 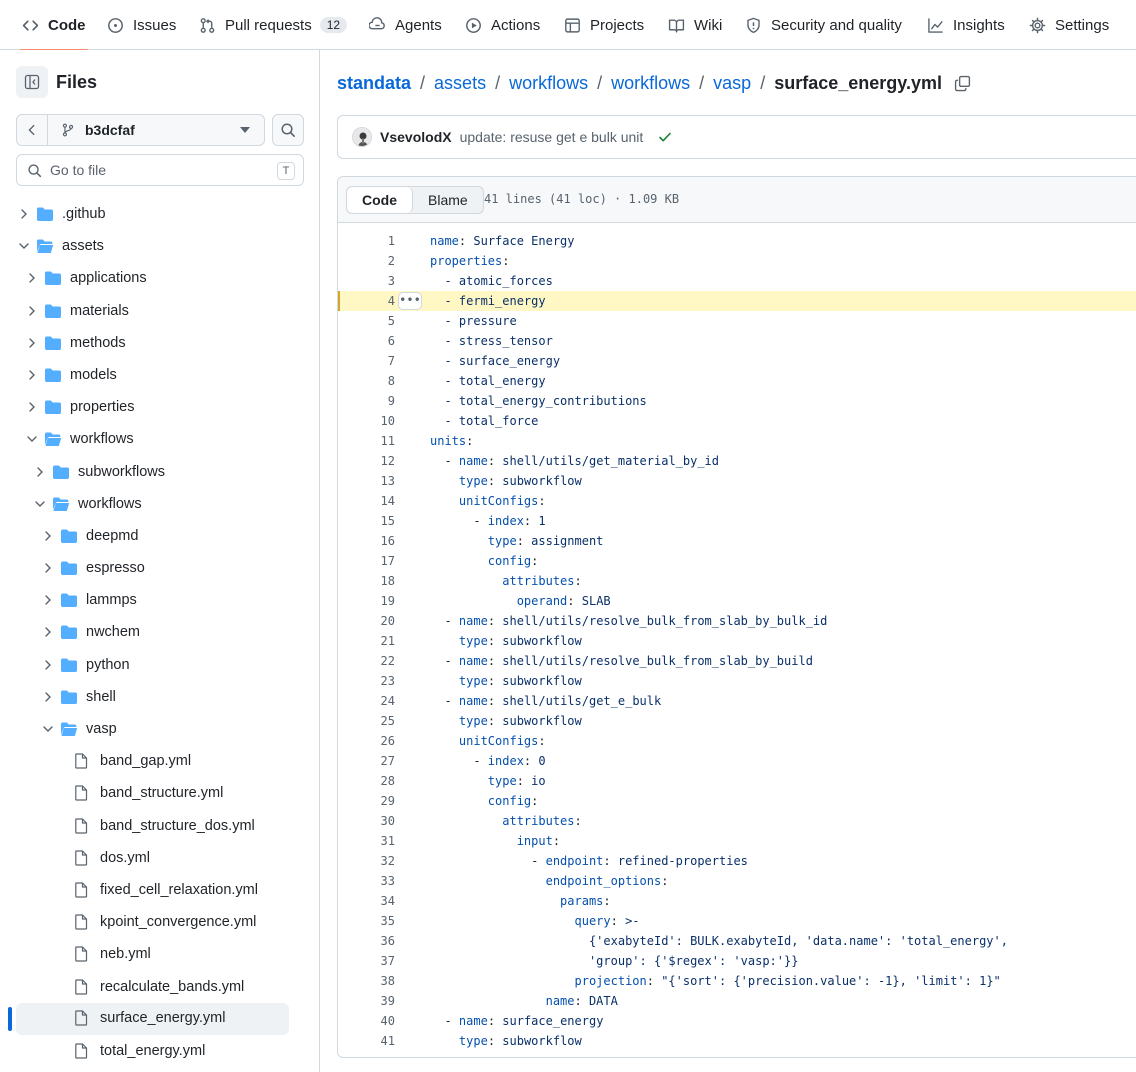 What do you see at coordinates (366, 801) in the screenshot?
I see `line-number: 29` at bounding box center [366, 801].